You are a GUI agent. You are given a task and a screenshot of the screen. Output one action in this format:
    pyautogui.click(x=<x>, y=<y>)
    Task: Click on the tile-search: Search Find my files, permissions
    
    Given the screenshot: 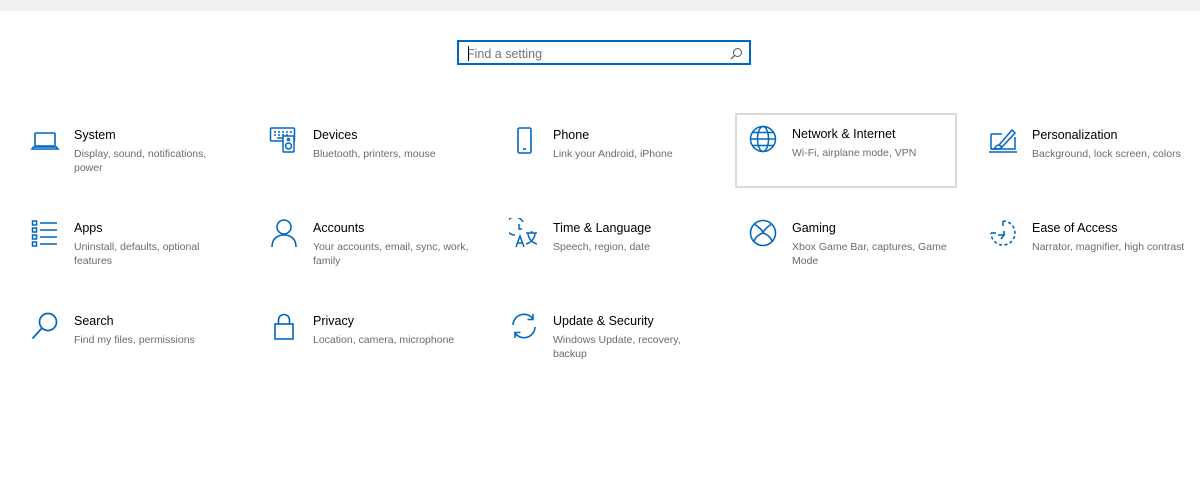 What is the action you would take?
    pyautogui.click(x=128, y=337)
    